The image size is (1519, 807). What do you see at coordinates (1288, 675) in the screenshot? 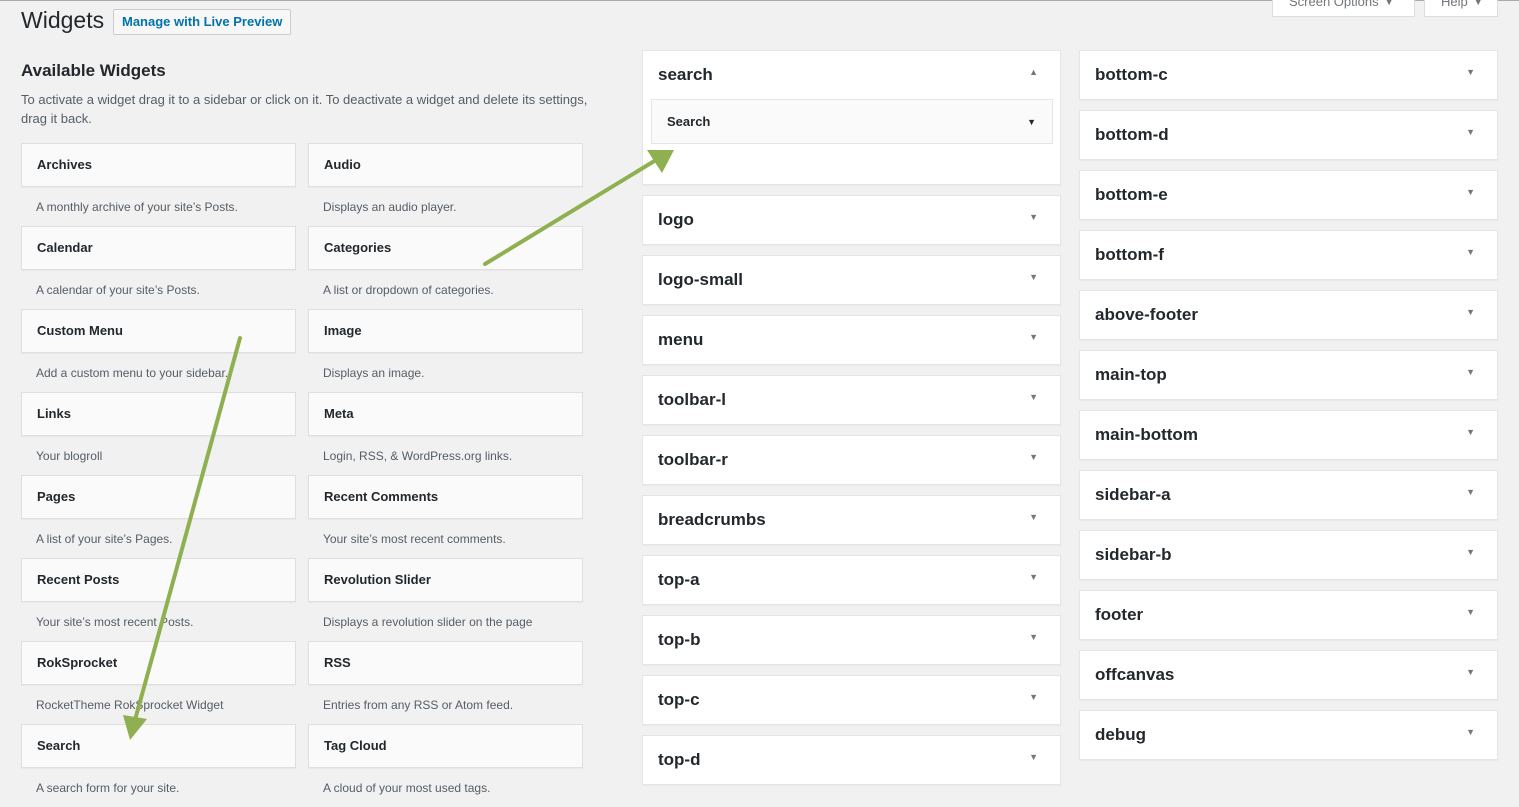
I see `sidebar-offcanvas: offcanvas ▼` at bounding box center [1288, 675].